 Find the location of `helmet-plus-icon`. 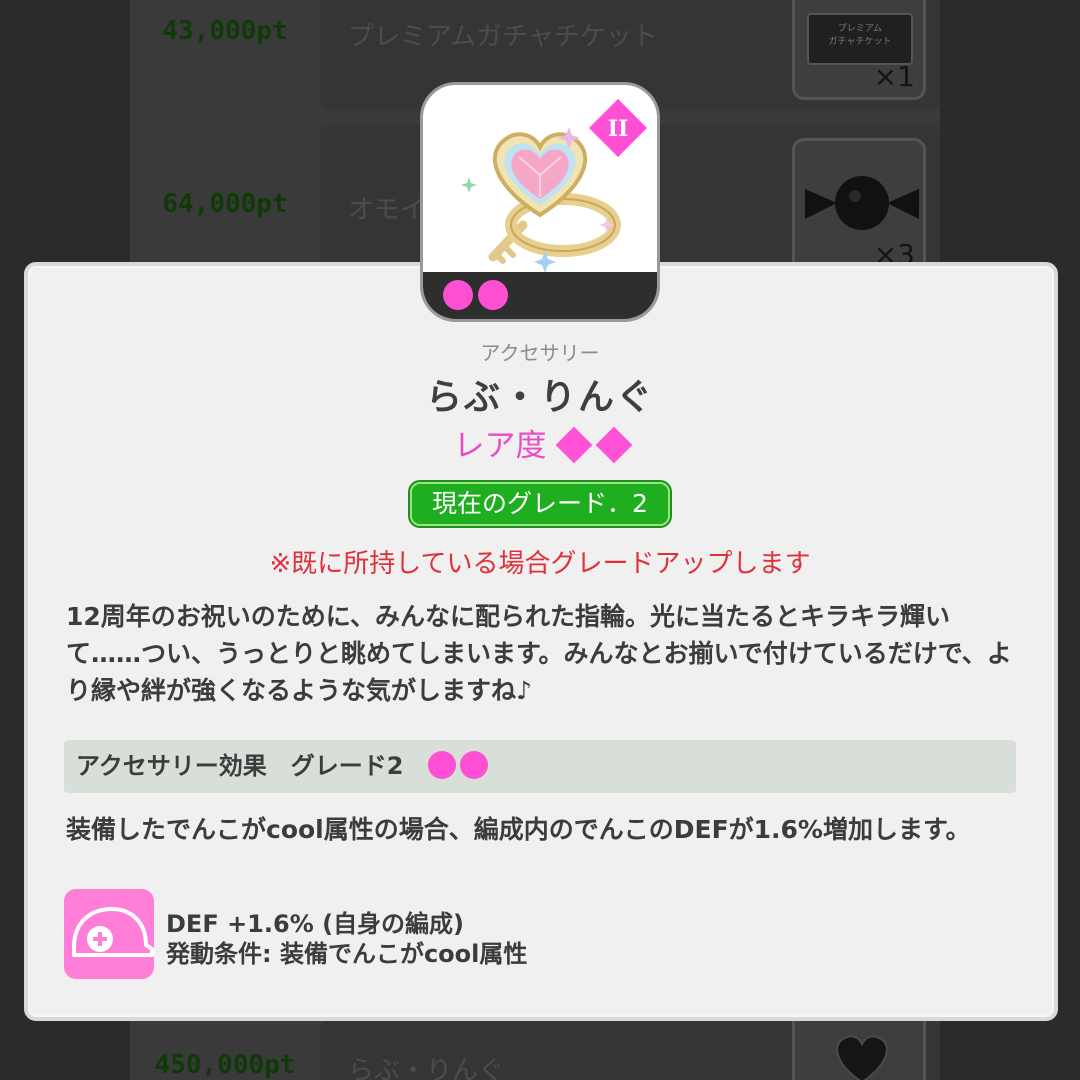

helmet-plus-icon is located at coordinates (113, 932).